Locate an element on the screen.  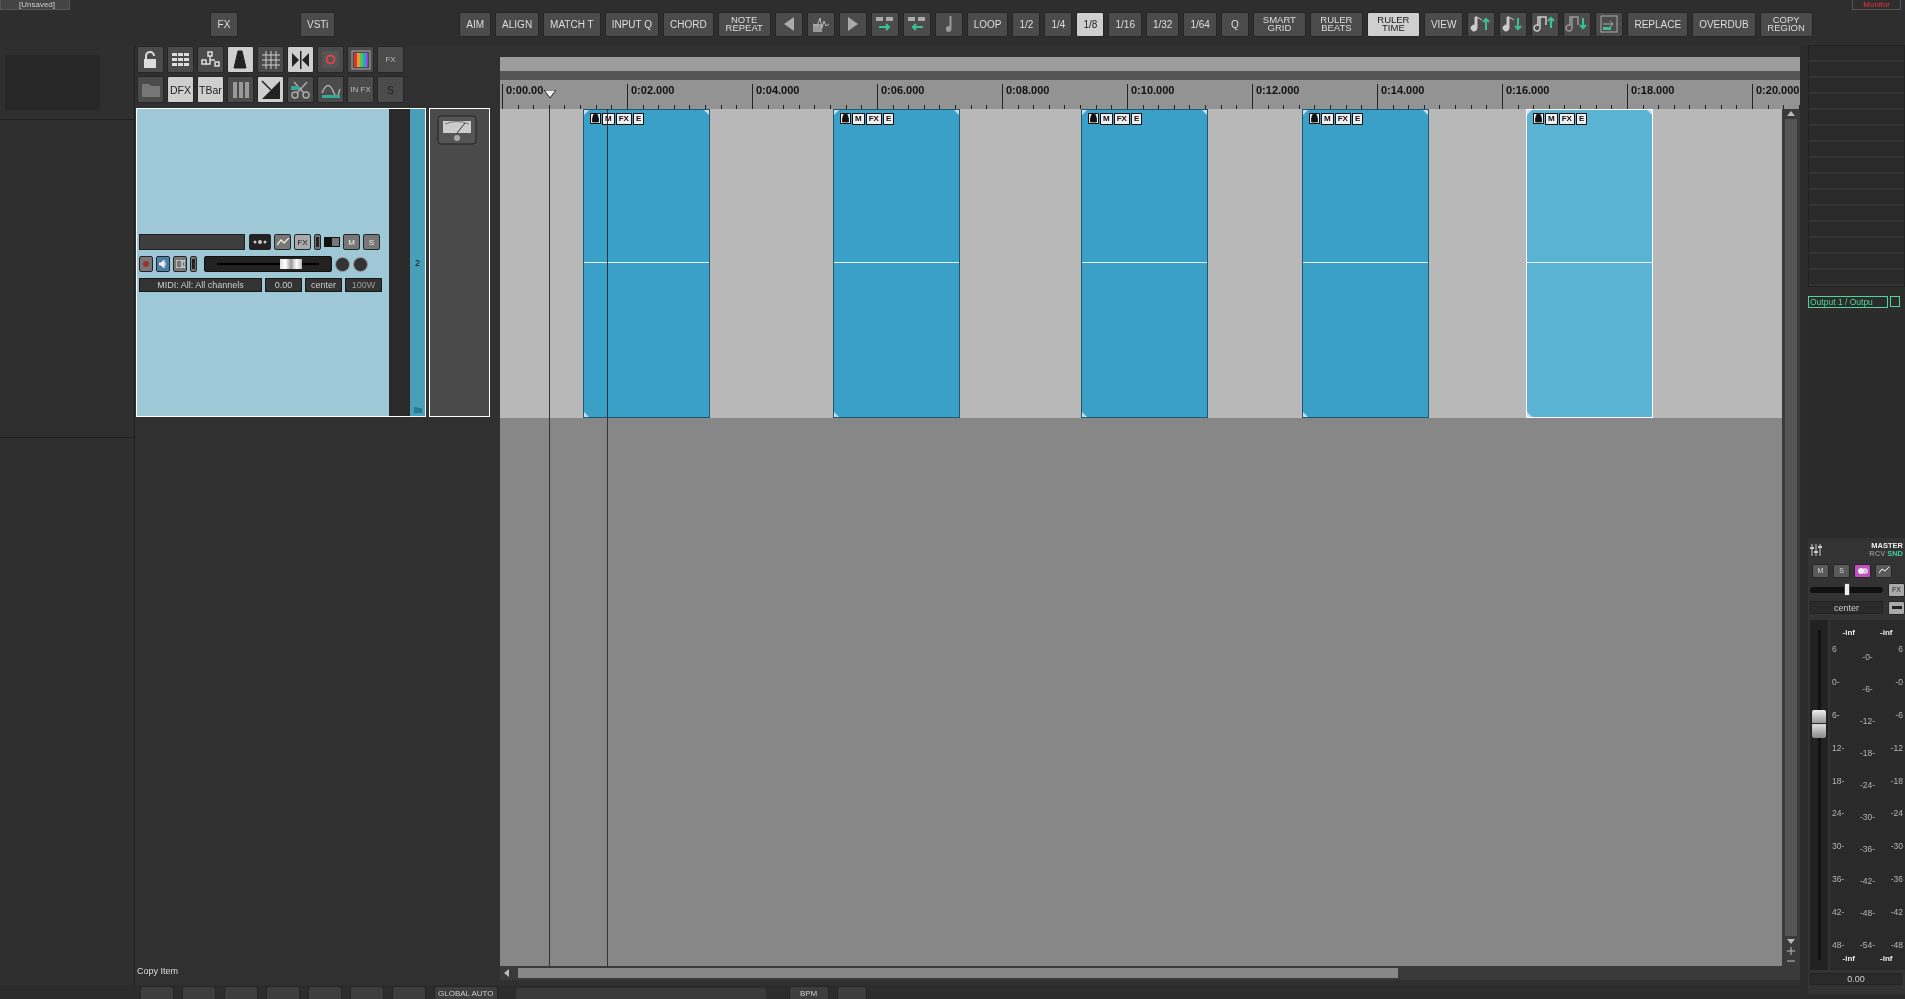
stereo-toggle-button is located at coordinates (1862, 570).